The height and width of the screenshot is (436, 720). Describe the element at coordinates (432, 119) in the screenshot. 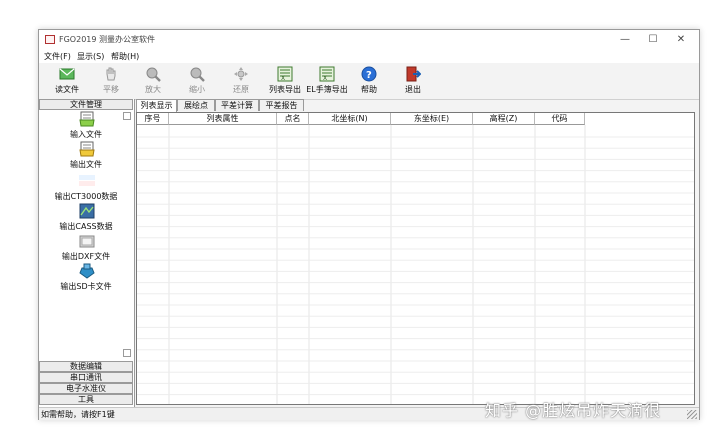

I see `col-header-east: 东坐标(E)` at that location.